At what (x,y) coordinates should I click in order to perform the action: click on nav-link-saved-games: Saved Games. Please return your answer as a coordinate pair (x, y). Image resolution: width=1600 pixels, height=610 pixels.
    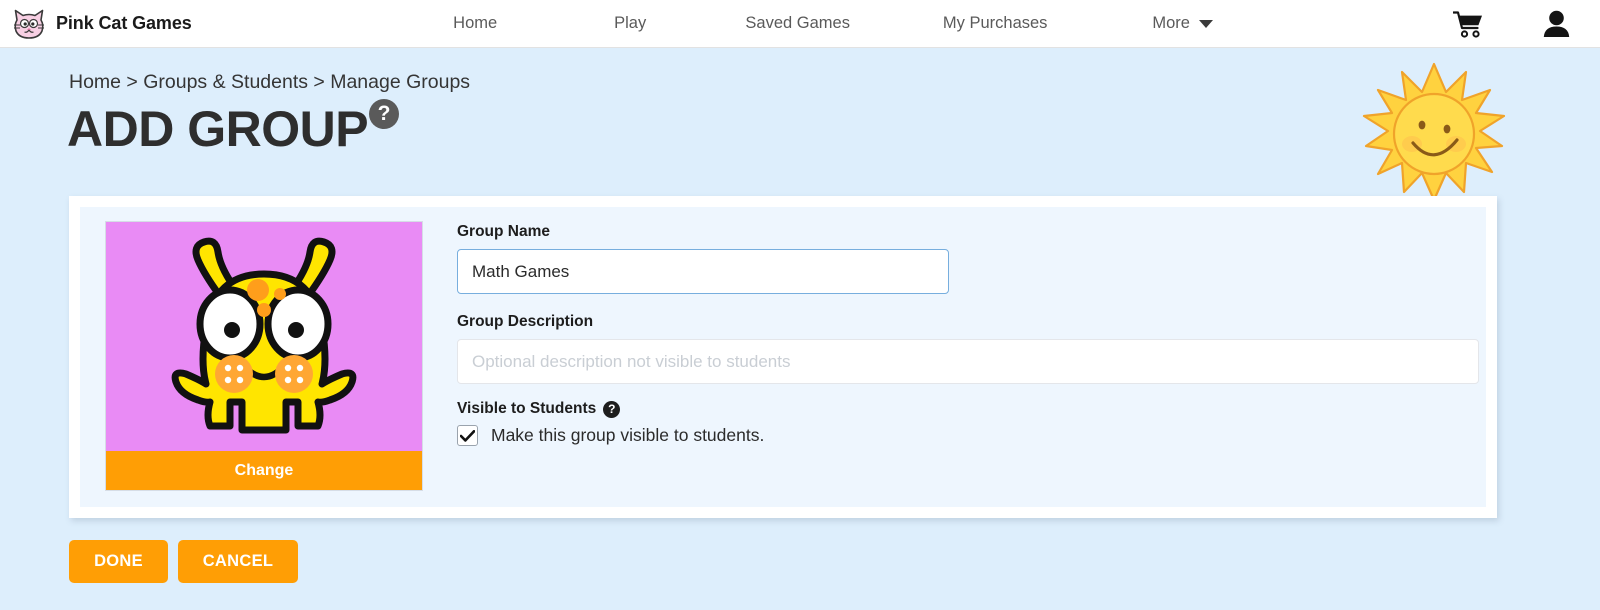
    Looking at the image, I should click on (798, 23).